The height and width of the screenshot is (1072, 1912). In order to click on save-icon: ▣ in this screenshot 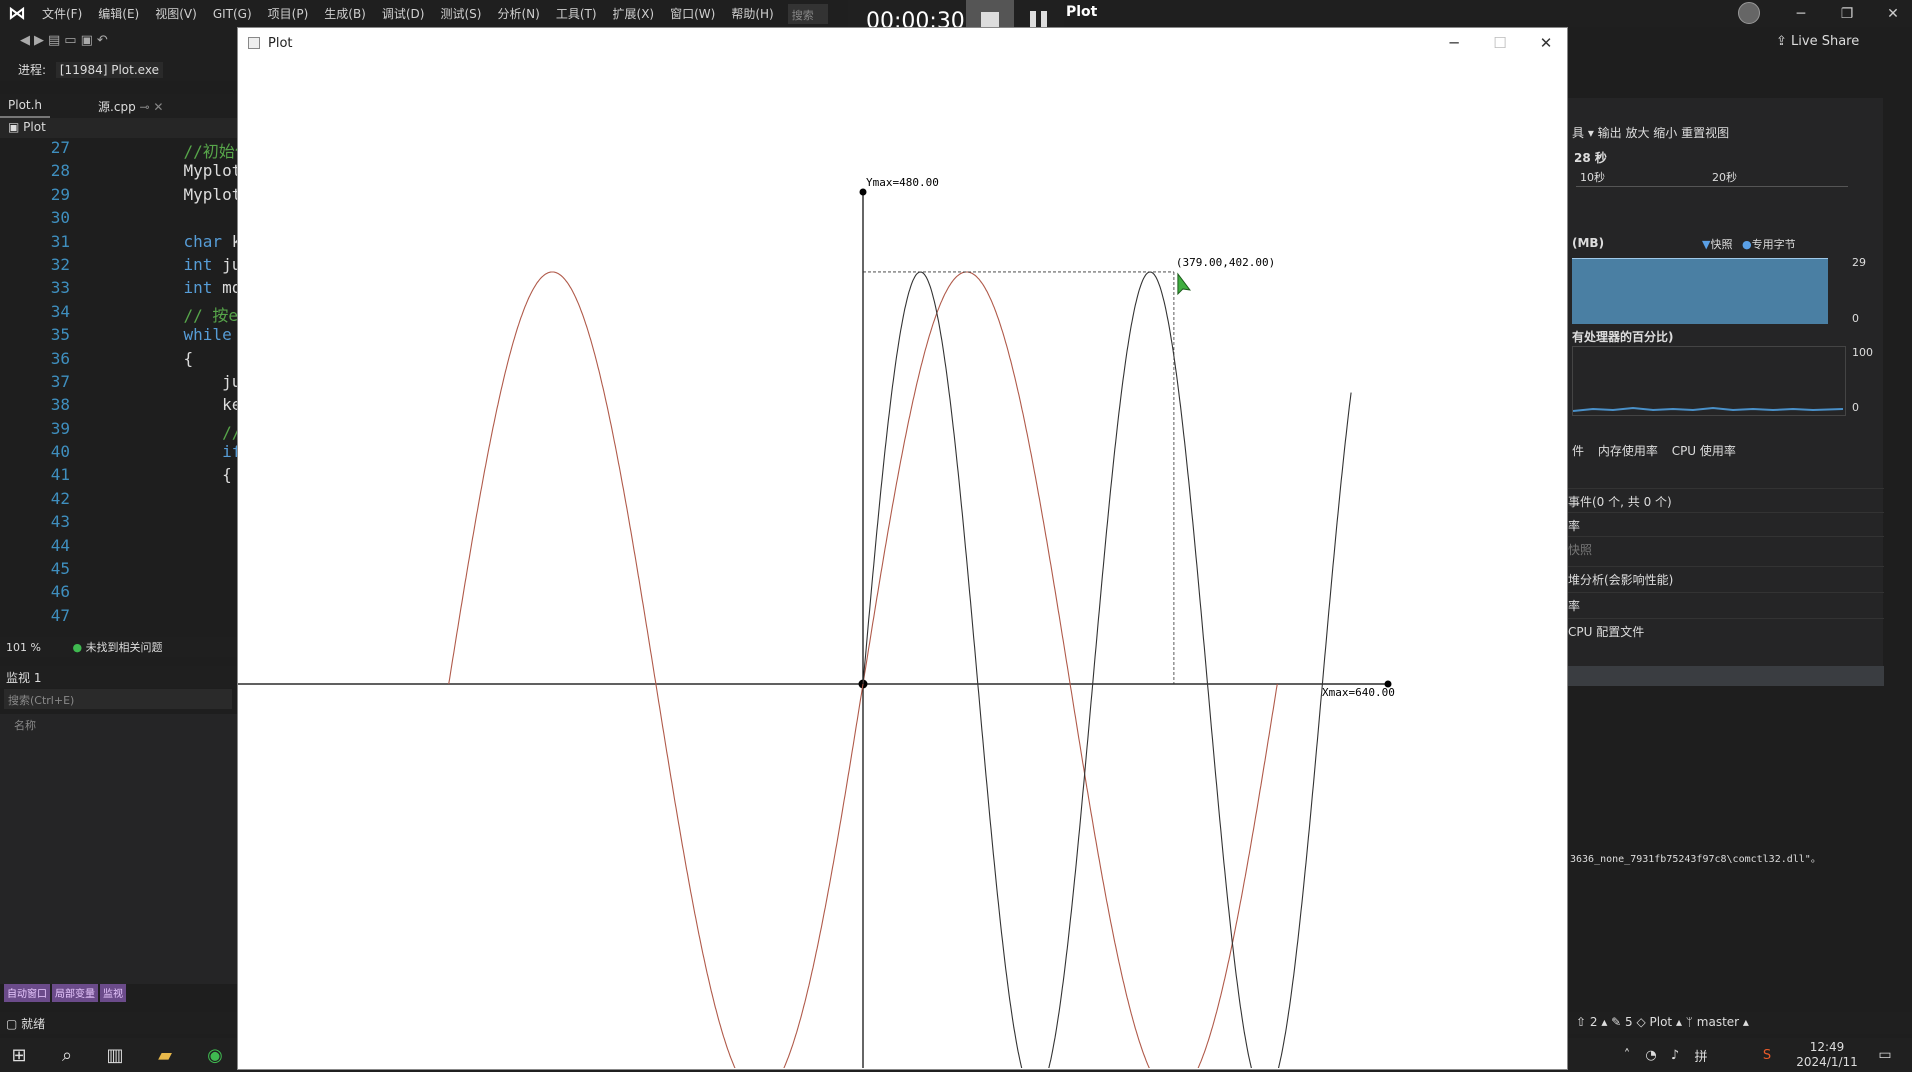, I will do `click(89, 40)`.